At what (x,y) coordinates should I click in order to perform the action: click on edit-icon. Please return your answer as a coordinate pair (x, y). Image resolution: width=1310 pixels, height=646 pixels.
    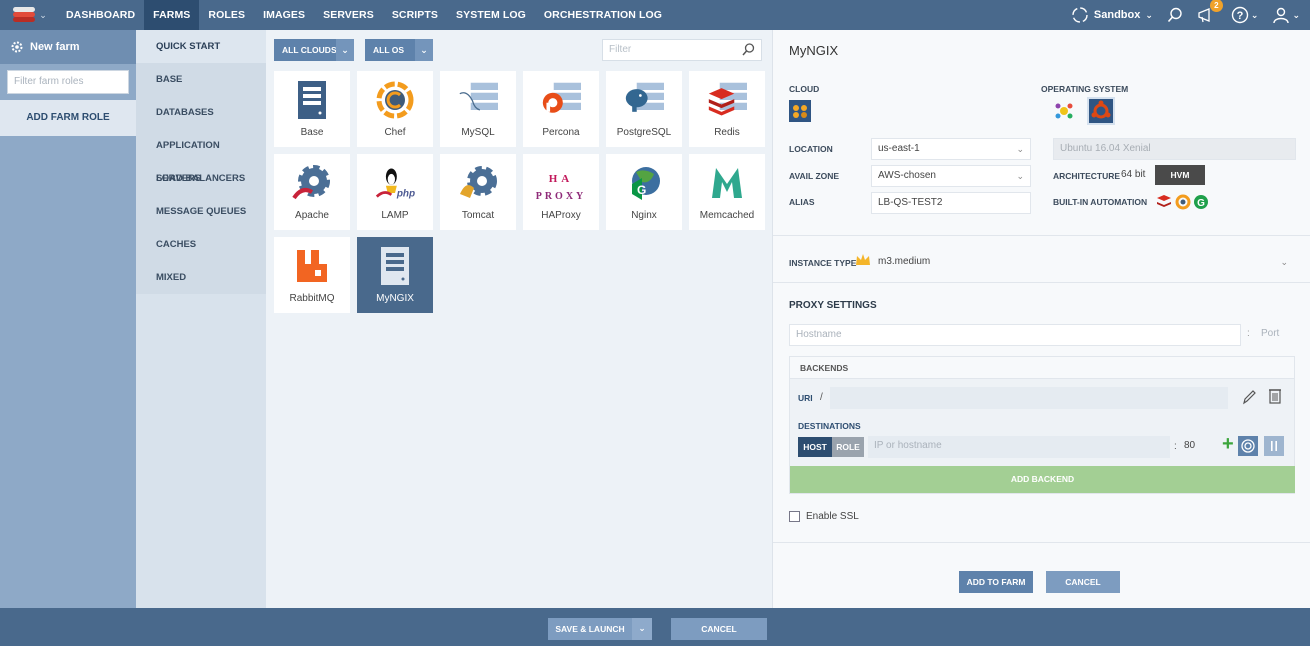
    Looking at the image, I should click on (1249, 397).